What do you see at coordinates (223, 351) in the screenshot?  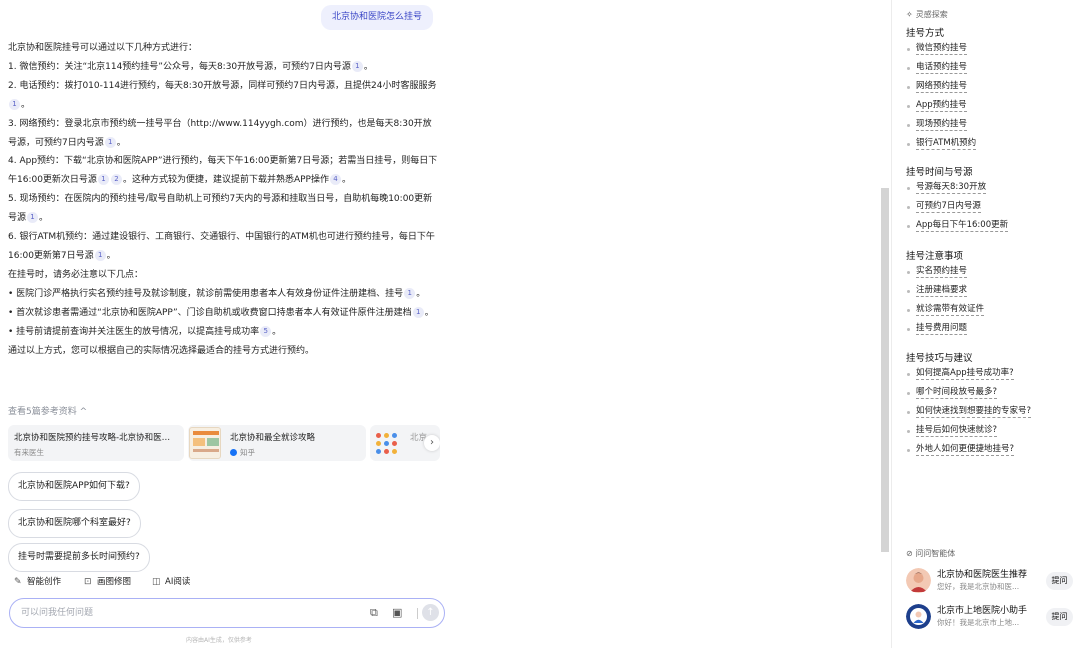 I see `answer-paragraph: 通过以上方式，您可以根据自己的实际情况选择最适合的挂号方式进行预约。` at bounding box center [223, 351].